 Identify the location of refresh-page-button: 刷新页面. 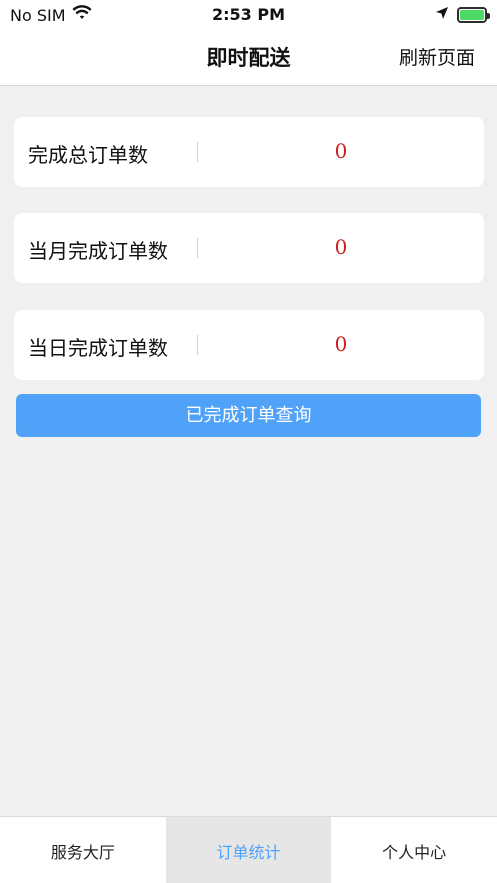
(437, 56).